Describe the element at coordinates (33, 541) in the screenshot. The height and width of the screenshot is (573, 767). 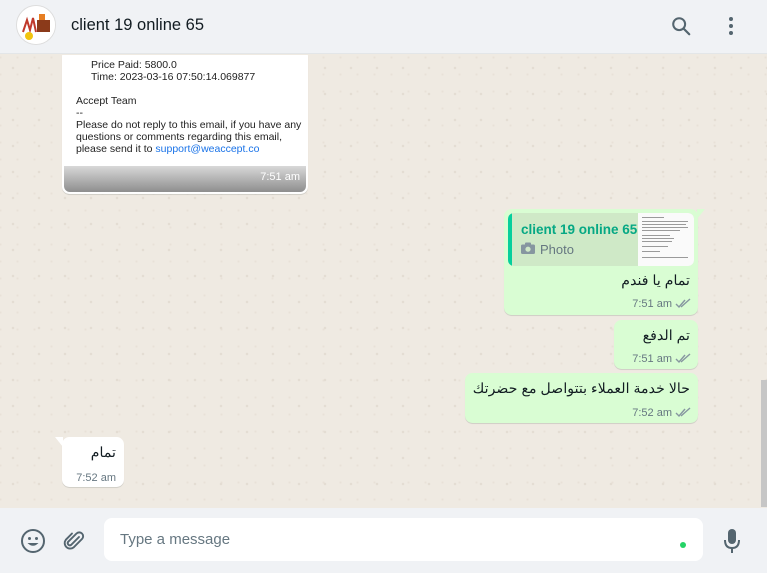
I see `emoji-icon` at that location.